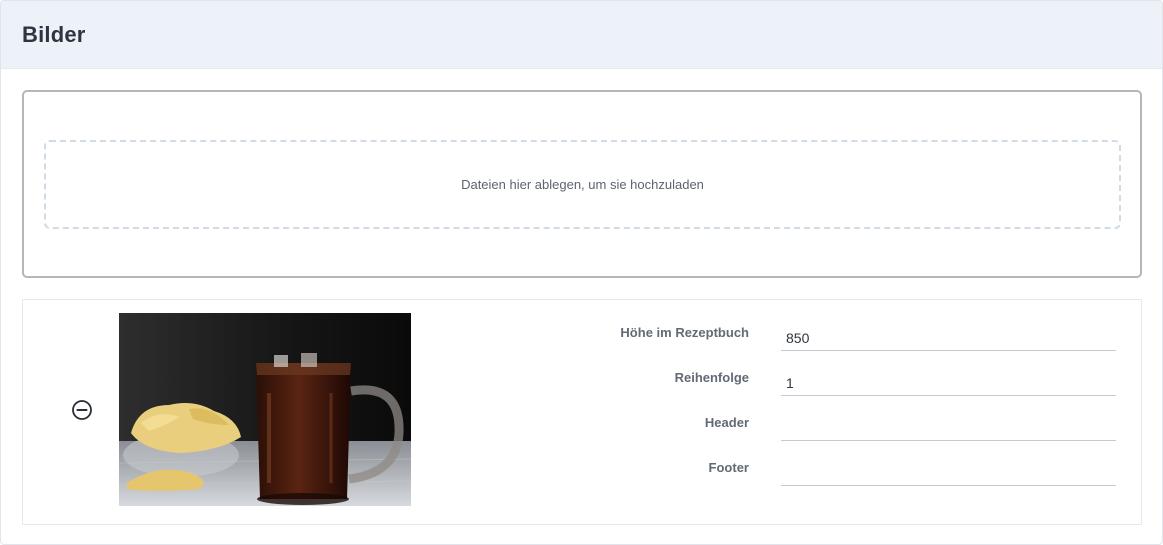 Image resolution: width=1163 pixels, height=545 pixels. Describe the element at coordinates (54, 34) in the screenshot. I see `page-title: Bilder` at that location.